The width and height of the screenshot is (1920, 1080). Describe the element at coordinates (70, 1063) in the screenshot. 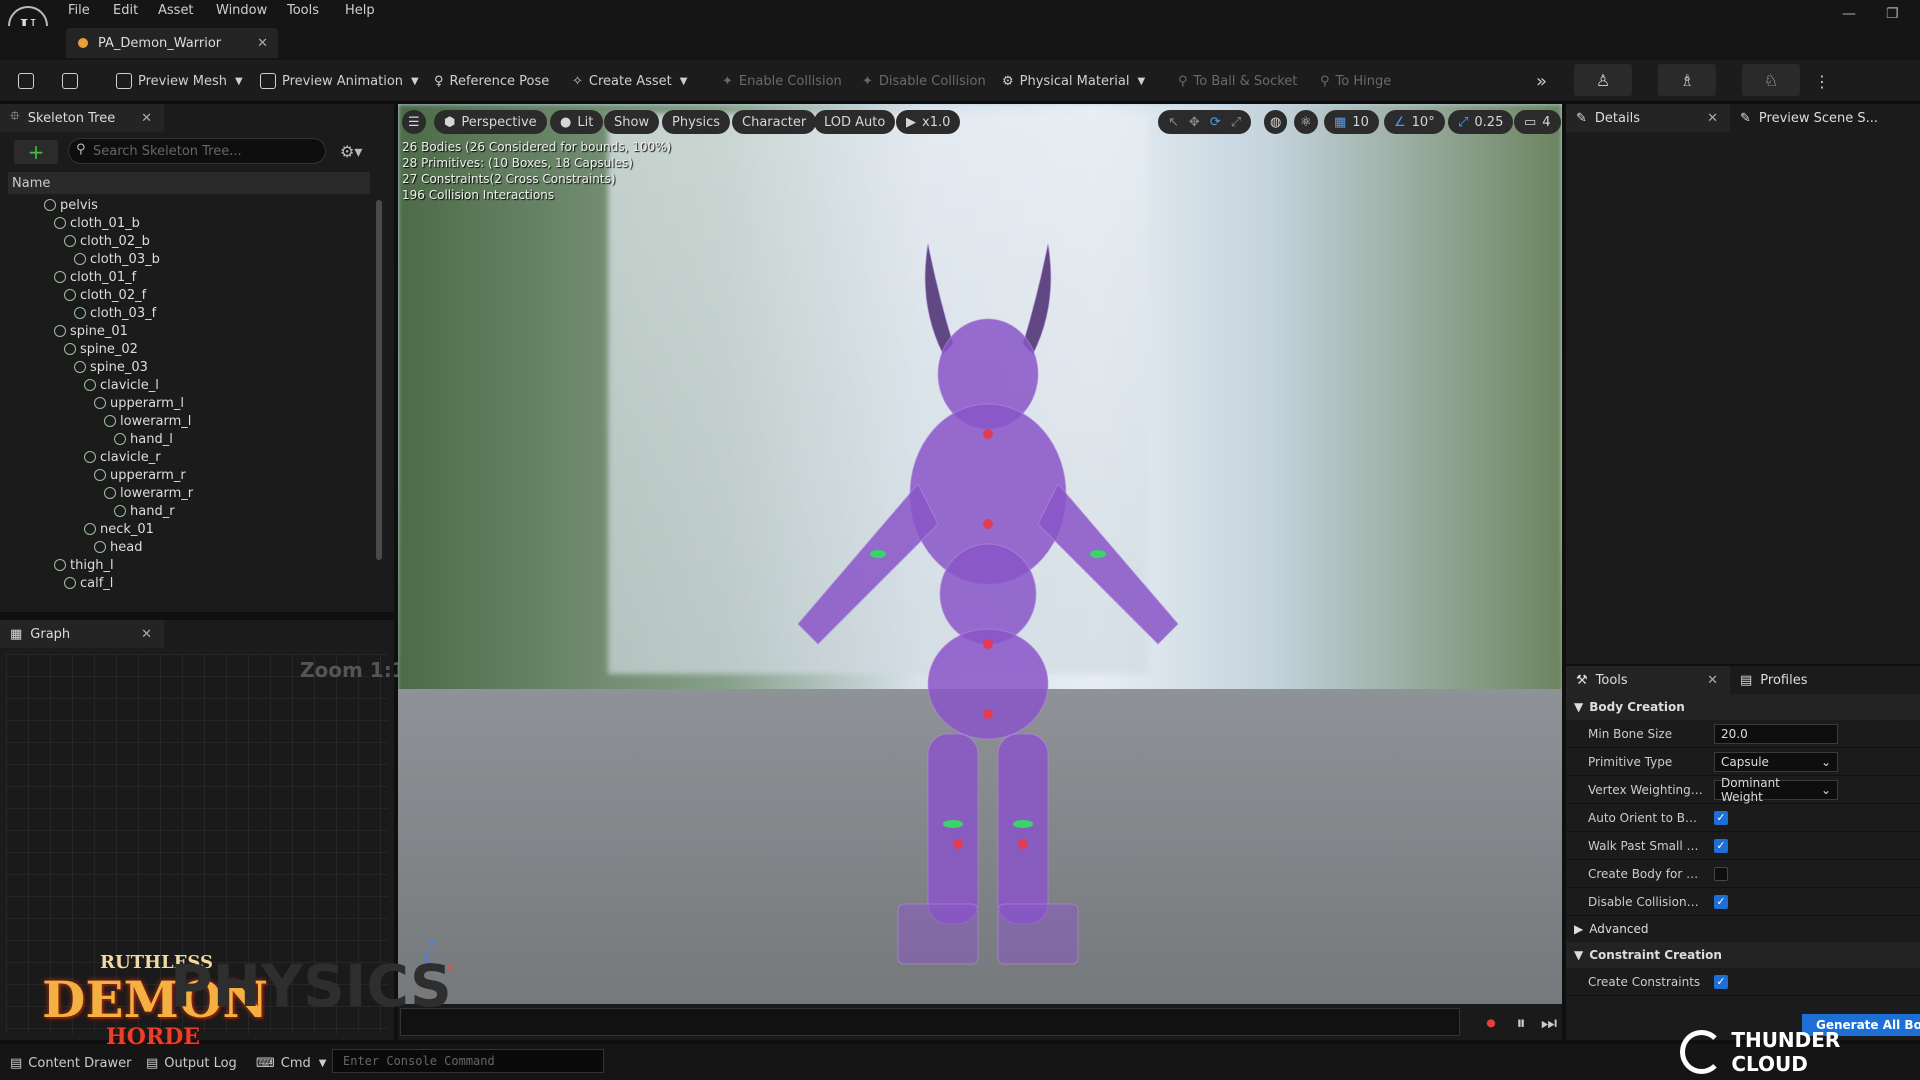

I see `content-drawer-button: ▤ Content Drawer` at that location.